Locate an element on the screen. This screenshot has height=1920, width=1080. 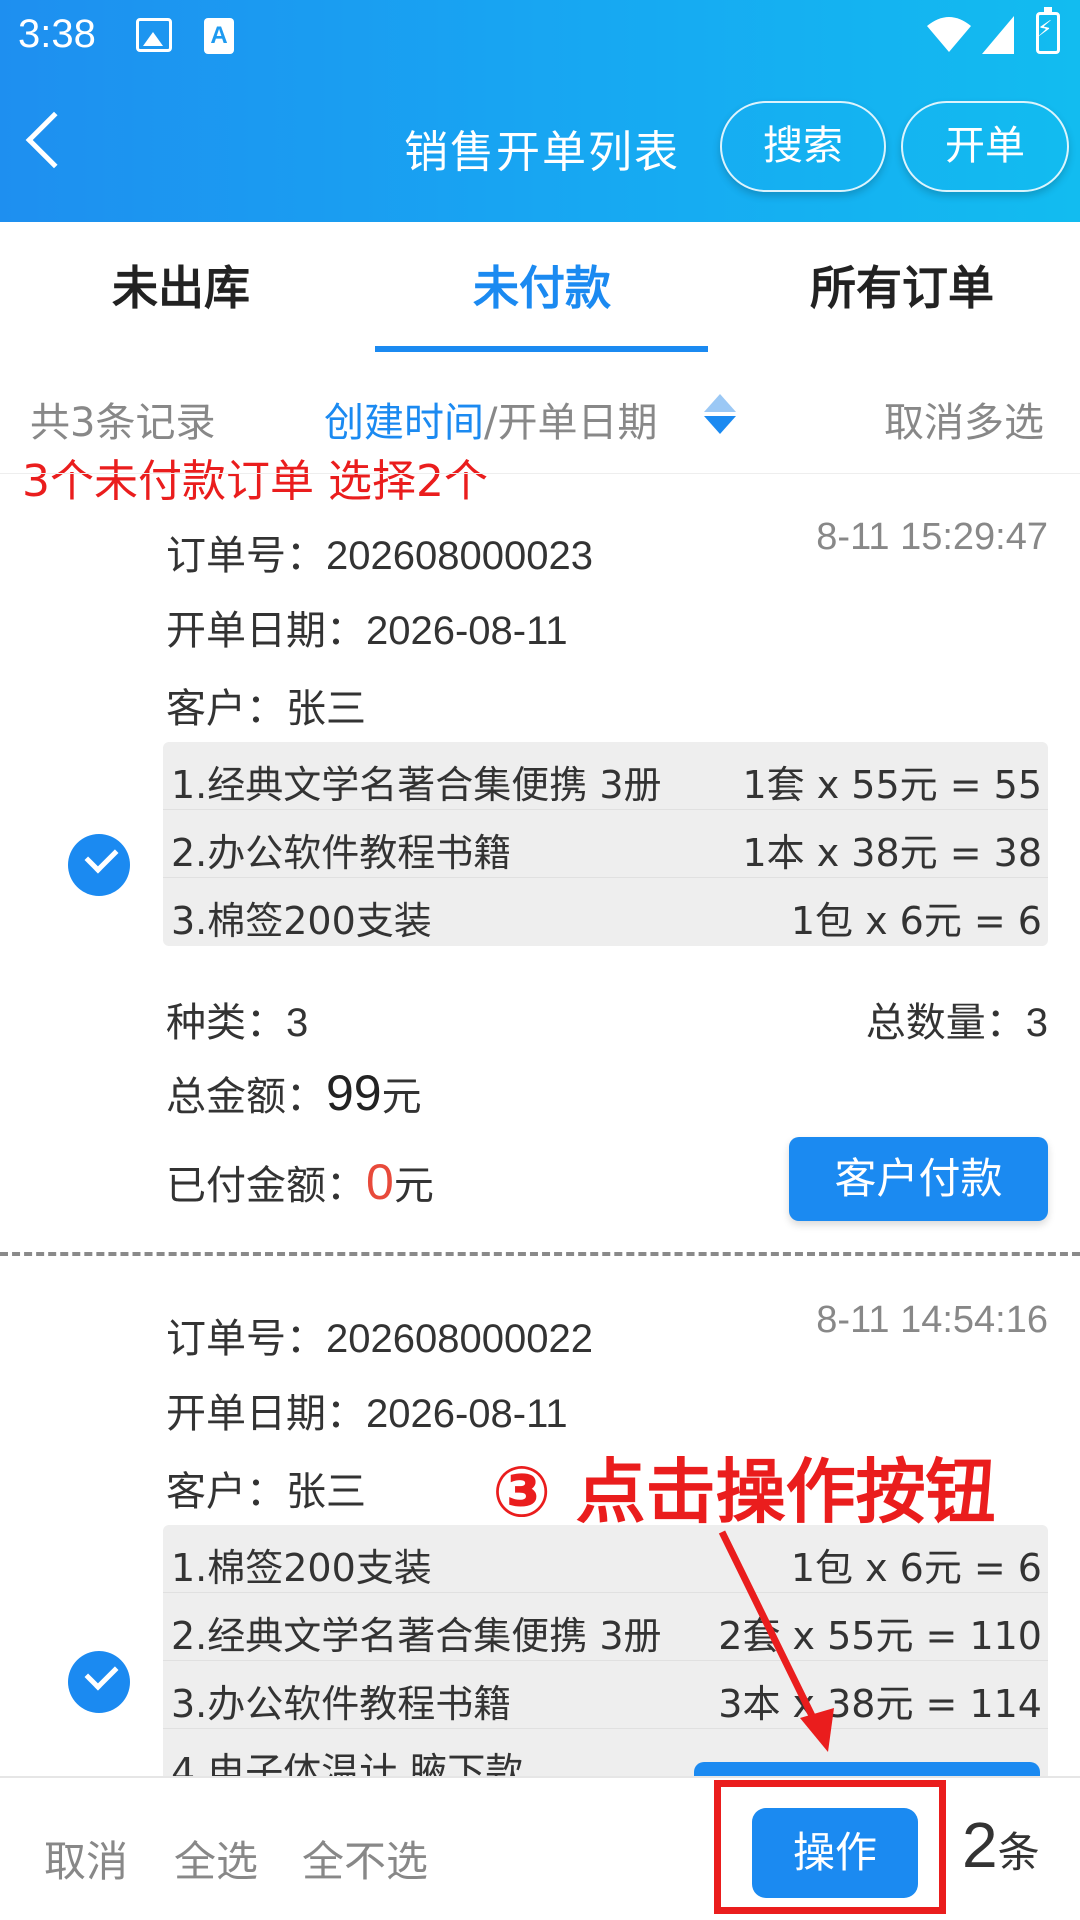
selected-count: 2条 is located at coordinates (1001, 1845).